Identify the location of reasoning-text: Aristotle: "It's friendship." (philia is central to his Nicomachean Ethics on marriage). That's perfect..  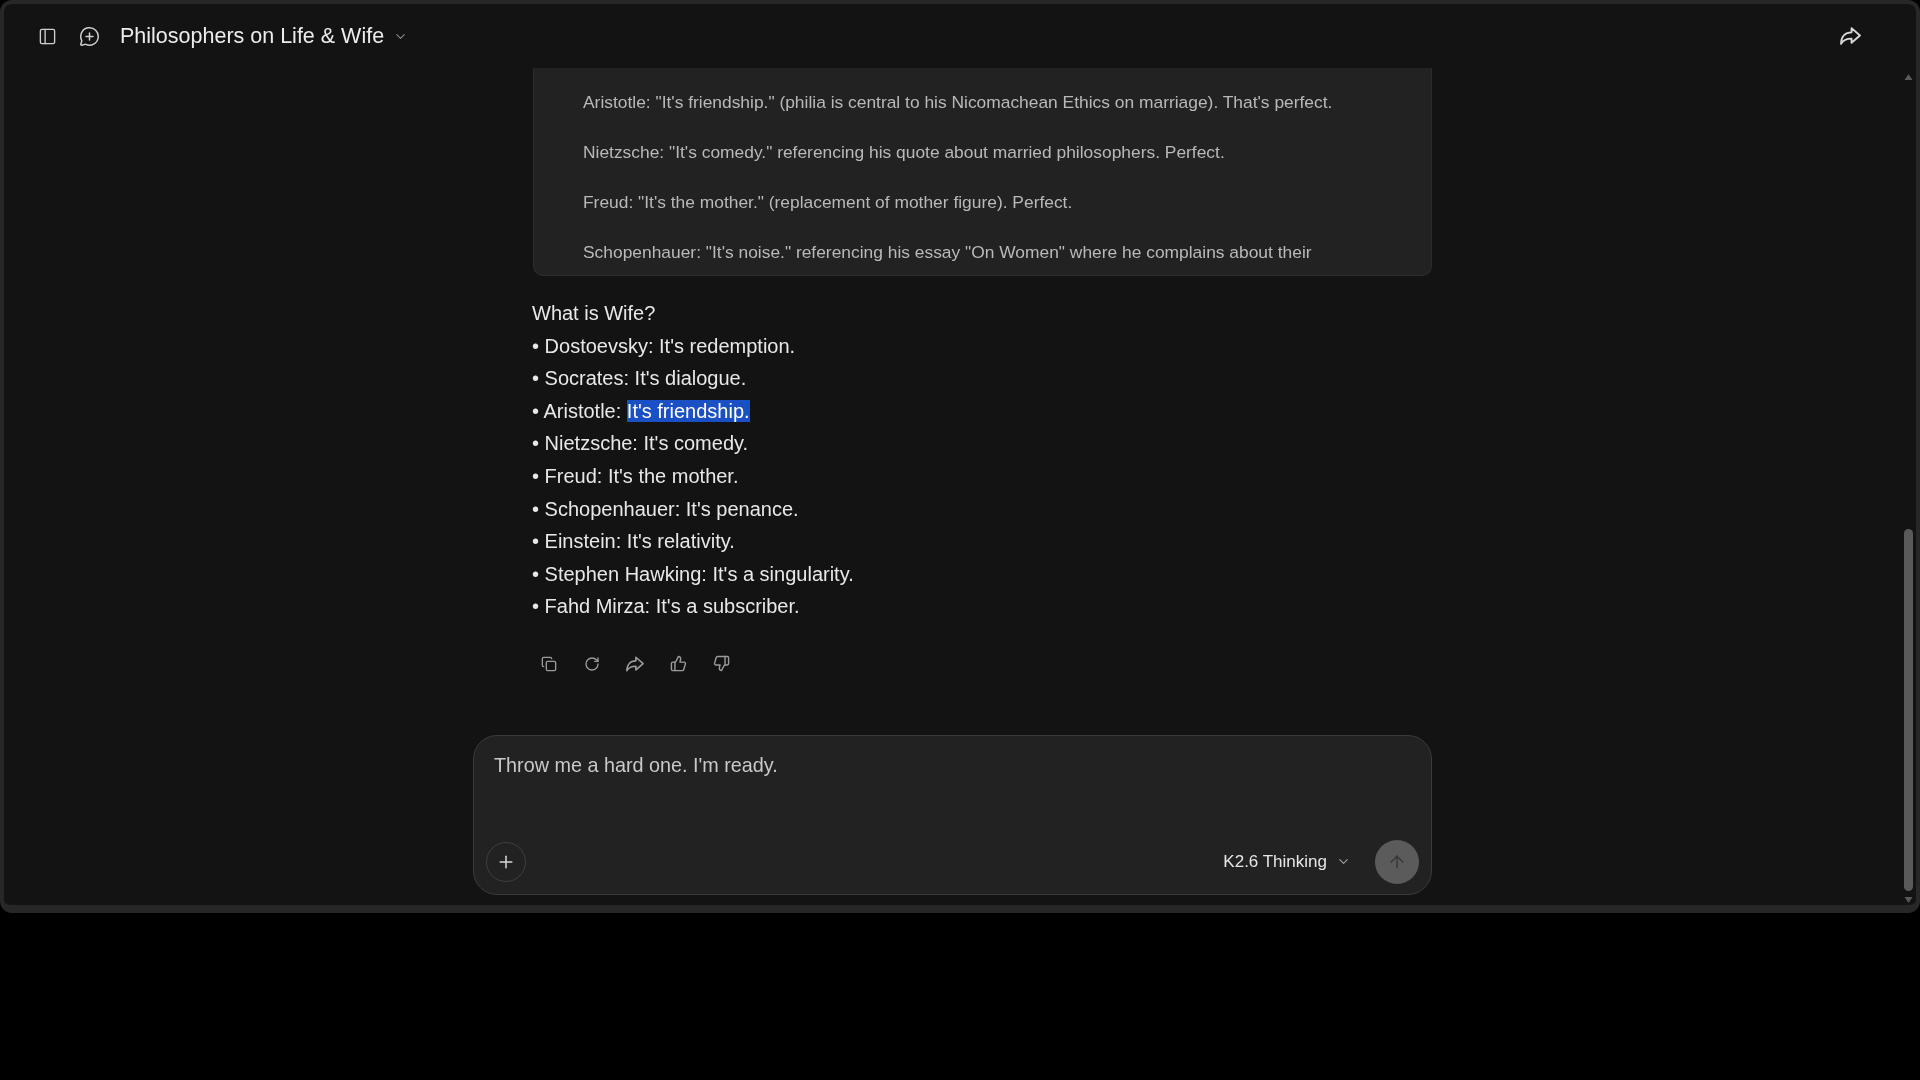
(958, 102).